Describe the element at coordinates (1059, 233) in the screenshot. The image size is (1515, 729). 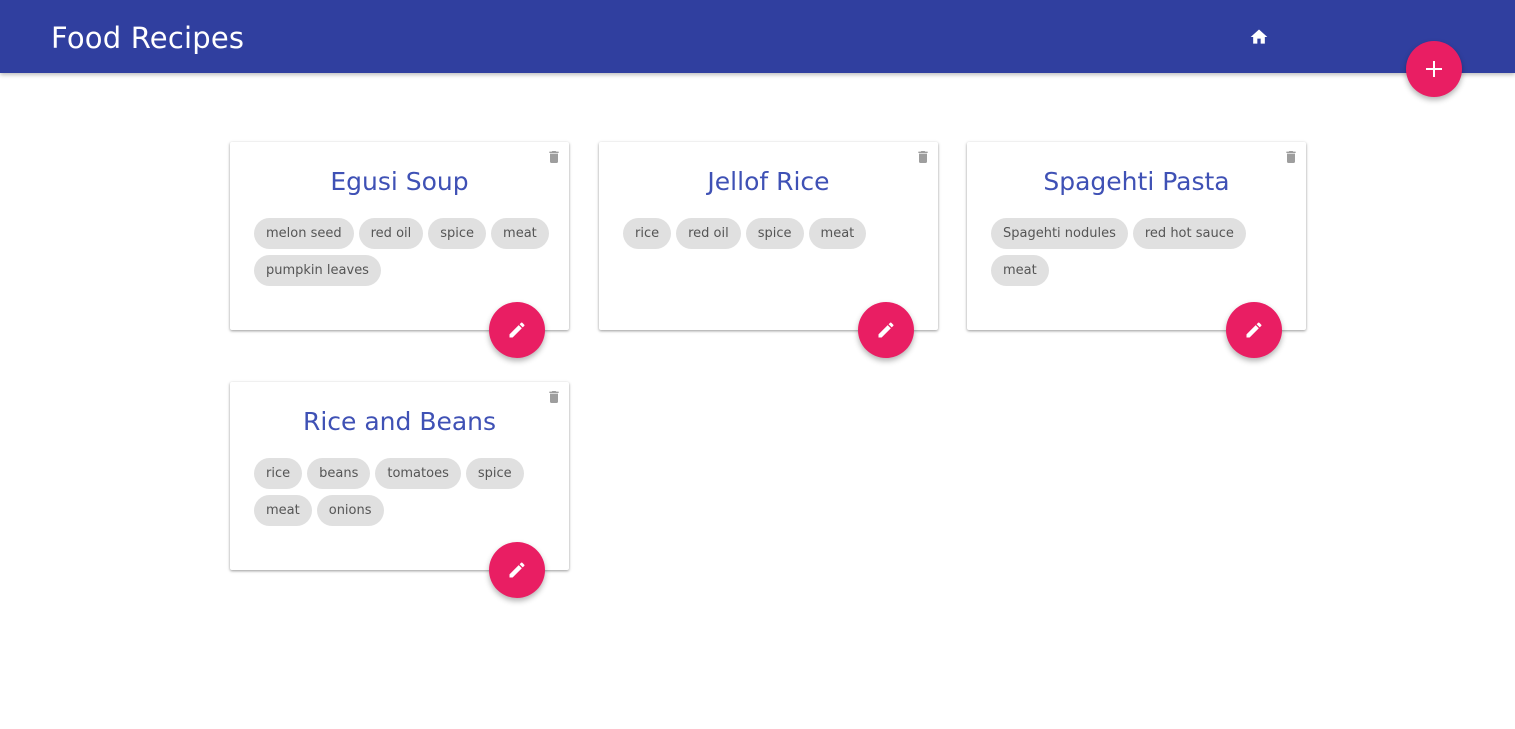
I see `ingredient-chip: Spagehti nodules` at that location.